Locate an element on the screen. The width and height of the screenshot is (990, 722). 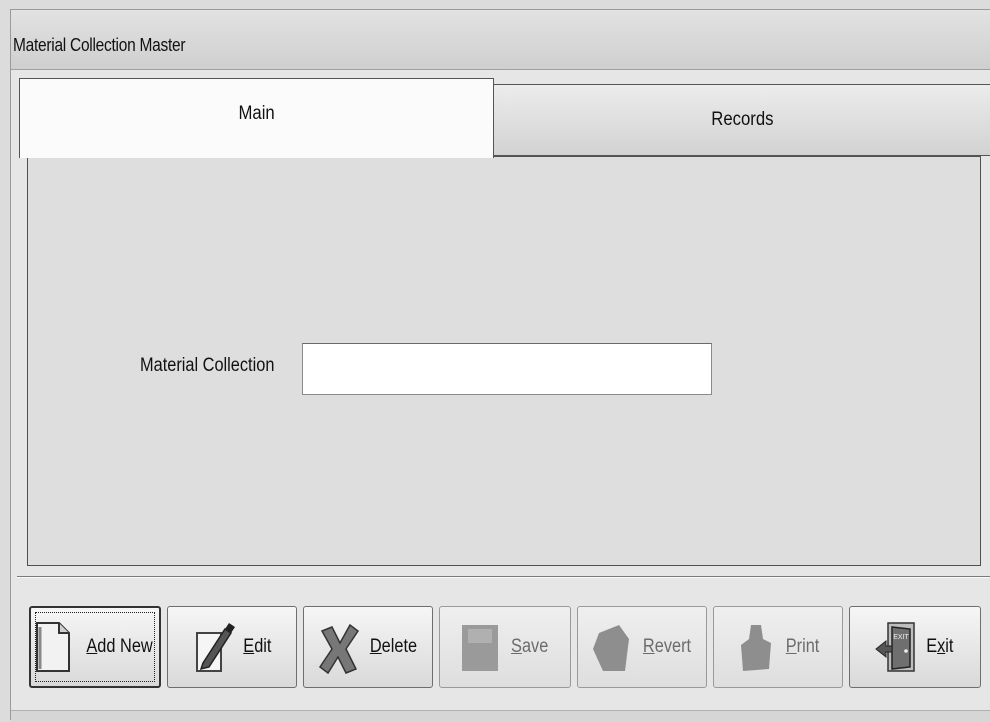
print-printer-icon is located at coordinates (755, 647).